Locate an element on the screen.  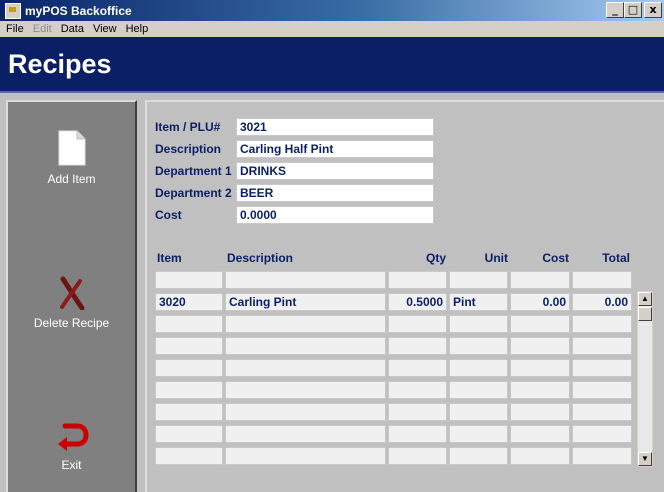
scroll-up-button: ▲ is located at coordinates (645, 299).